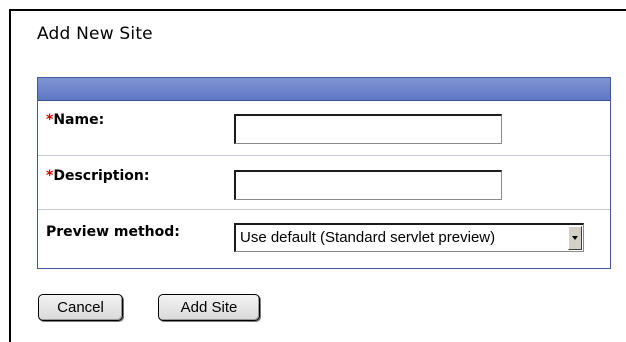 This screenshot has height=342, width=626. Describe the element at coordinates (368, 185) in the screenshot. I see `description-input` at that location.